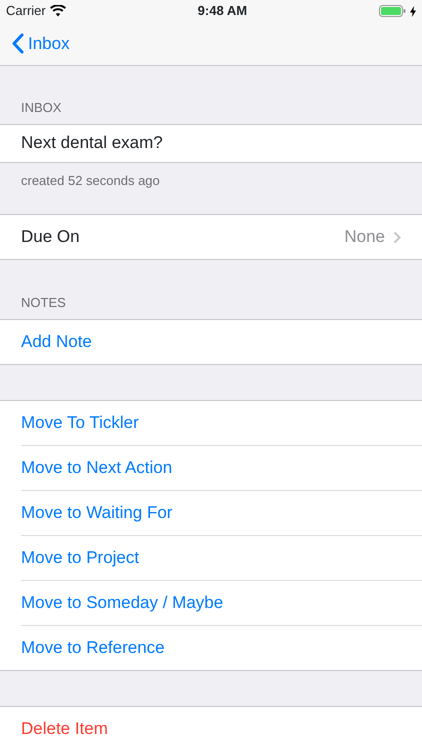  Describe the element at coordinates (41, 43) in the screenshot. I see `back-button: Inbox` at that location.